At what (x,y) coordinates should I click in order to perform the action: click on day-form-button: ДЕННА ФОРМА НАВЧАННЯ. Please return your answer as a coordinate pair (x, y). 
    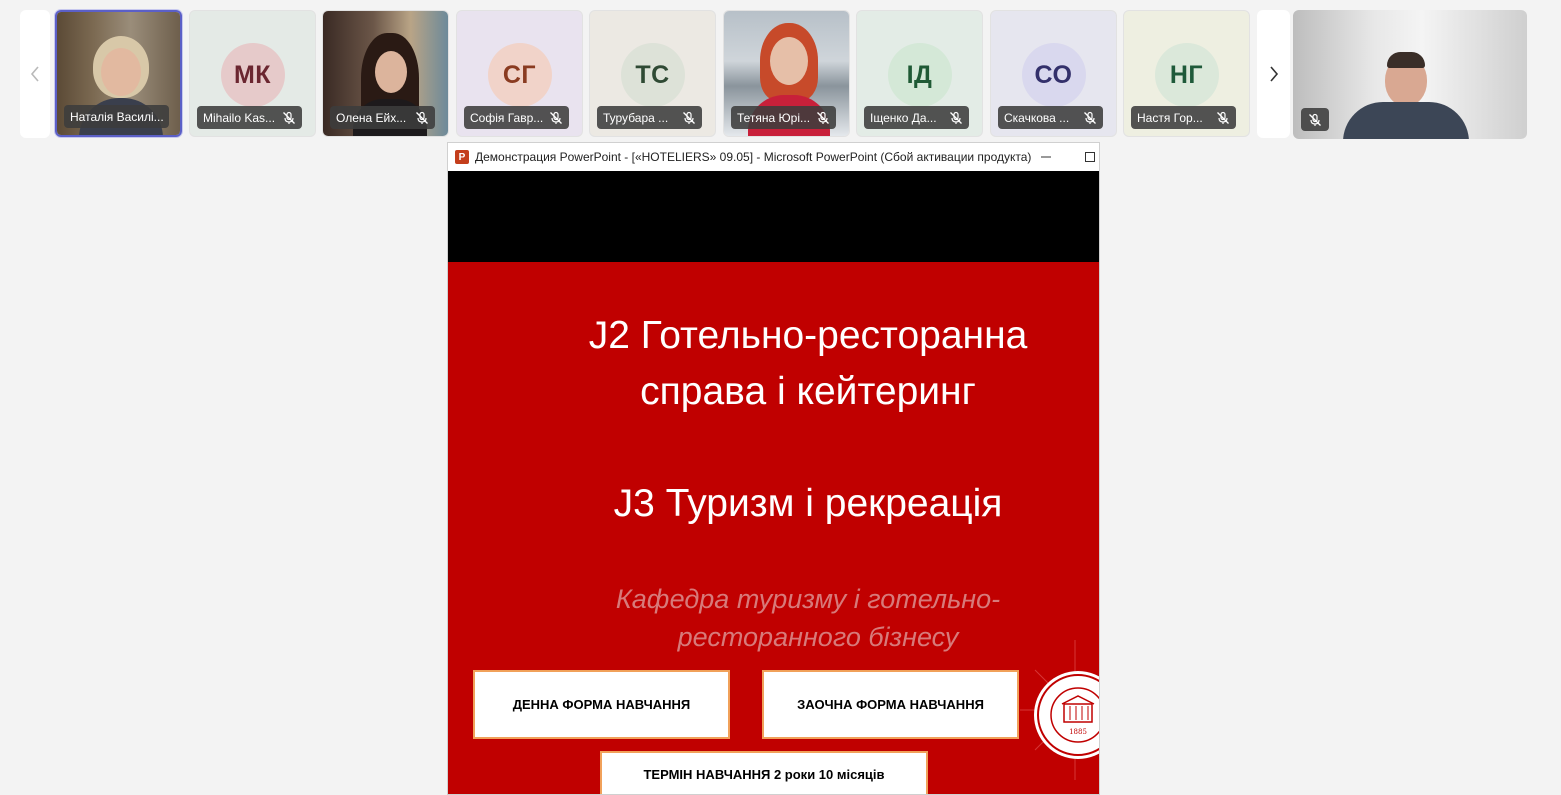
    Looking at the image, I should click on (601, 704).